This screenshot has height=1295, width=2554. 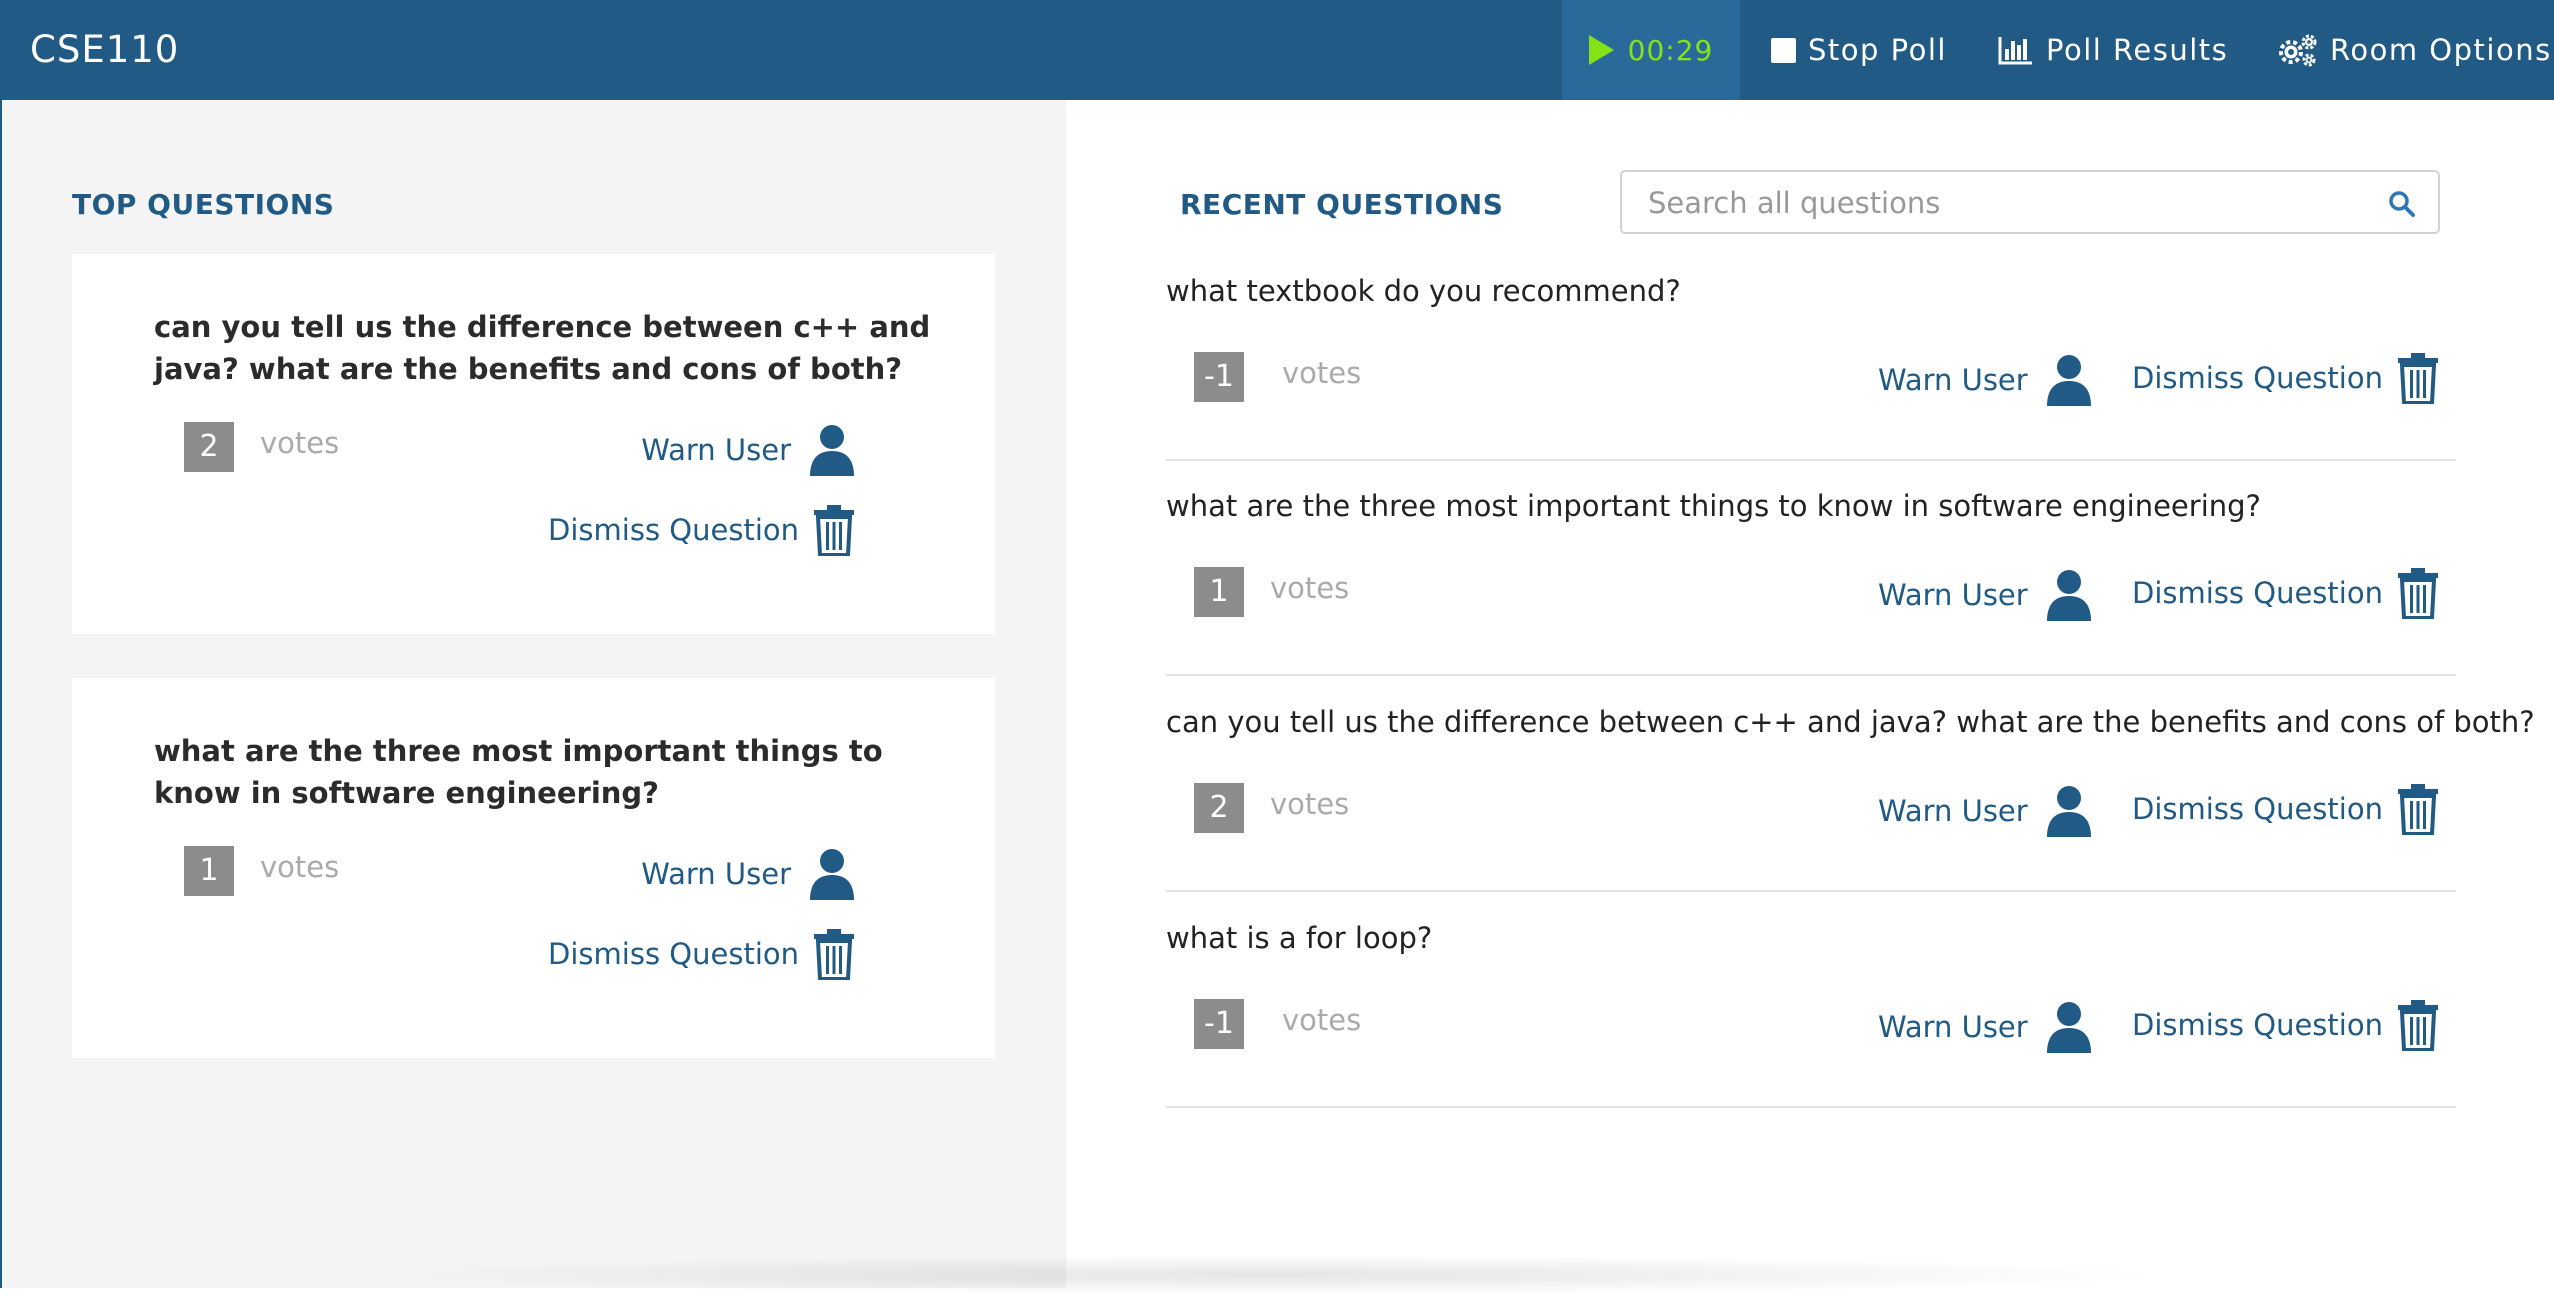 I want to click on room-options-button: Room Options, so click(x=2415, y=50).